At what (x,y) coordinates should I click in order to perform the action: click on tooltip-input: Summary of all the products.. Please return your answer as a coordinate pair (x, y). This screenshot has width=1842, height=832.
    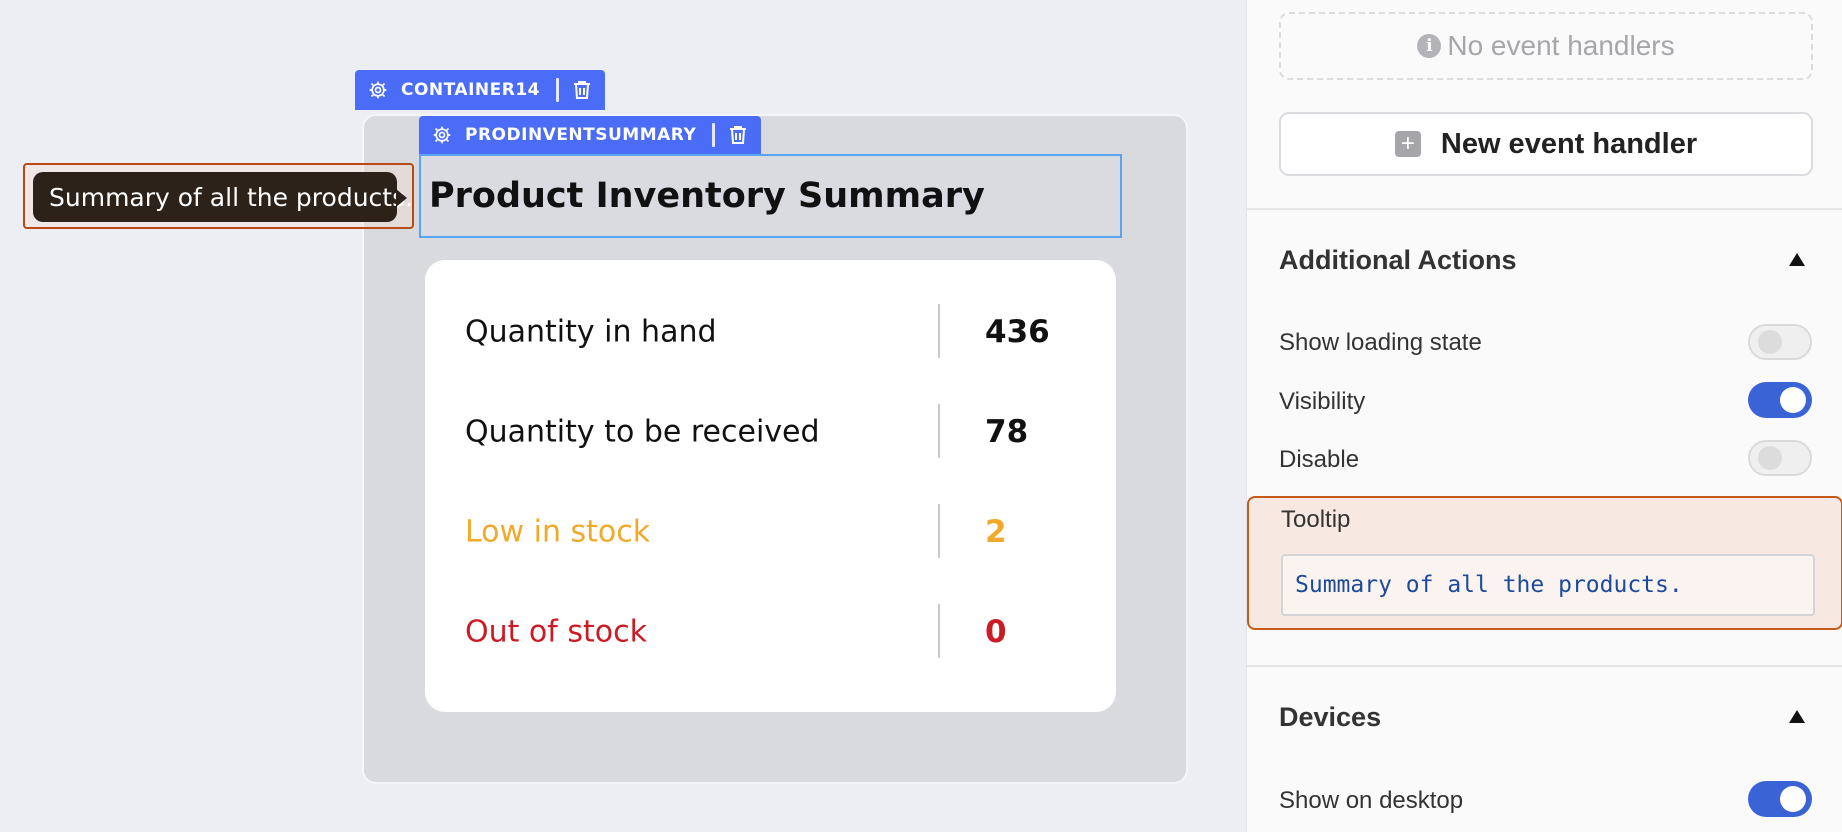
    Looking at the image, I should click on (1548, 585).